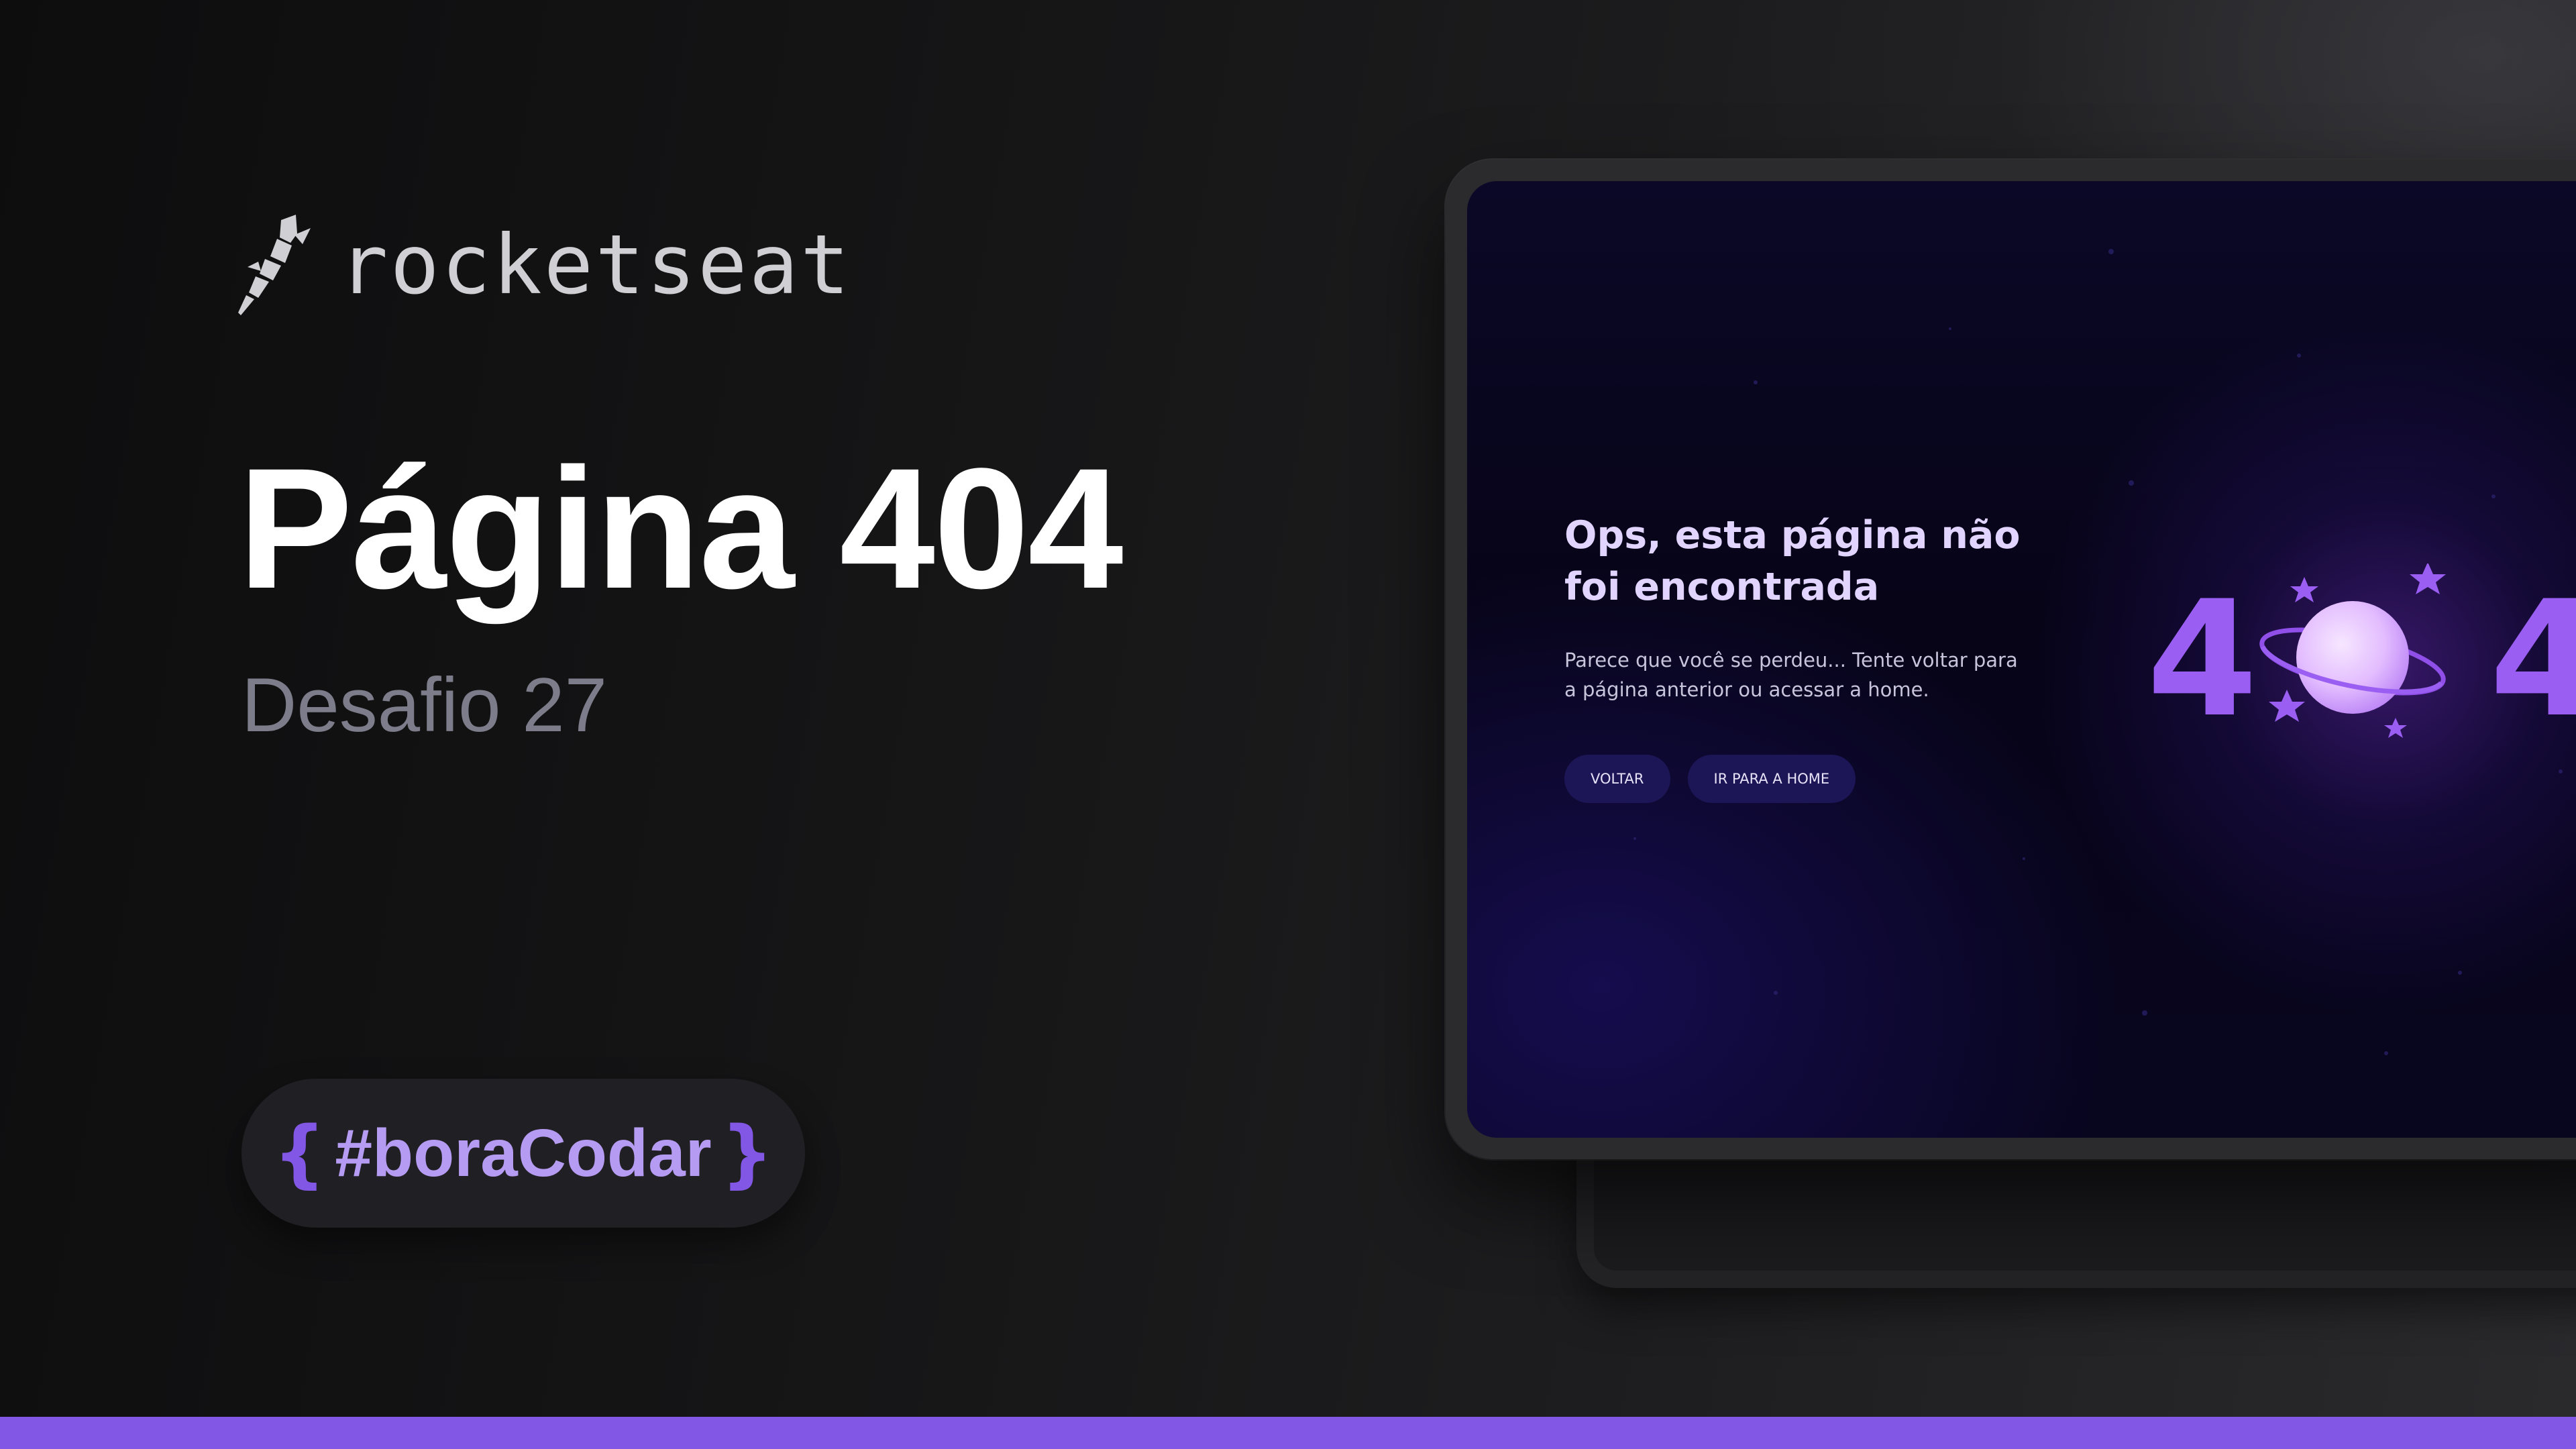 This screenshot has height=1449, width=2576. What do you see at coordinates (274, 265) in the screenshot?
I see `rocket-icon` at bounding box center [274, 265].